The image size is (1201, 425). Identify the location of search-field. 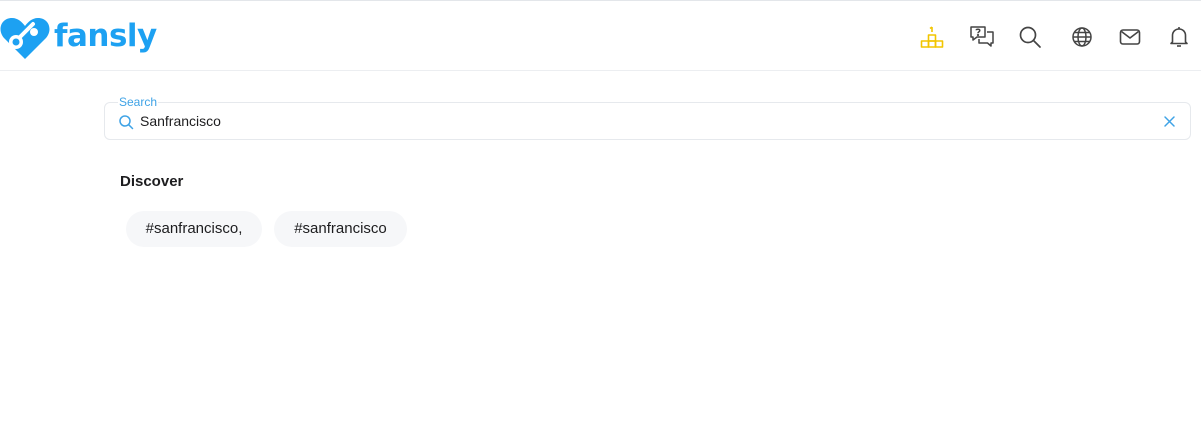
(647, 121).